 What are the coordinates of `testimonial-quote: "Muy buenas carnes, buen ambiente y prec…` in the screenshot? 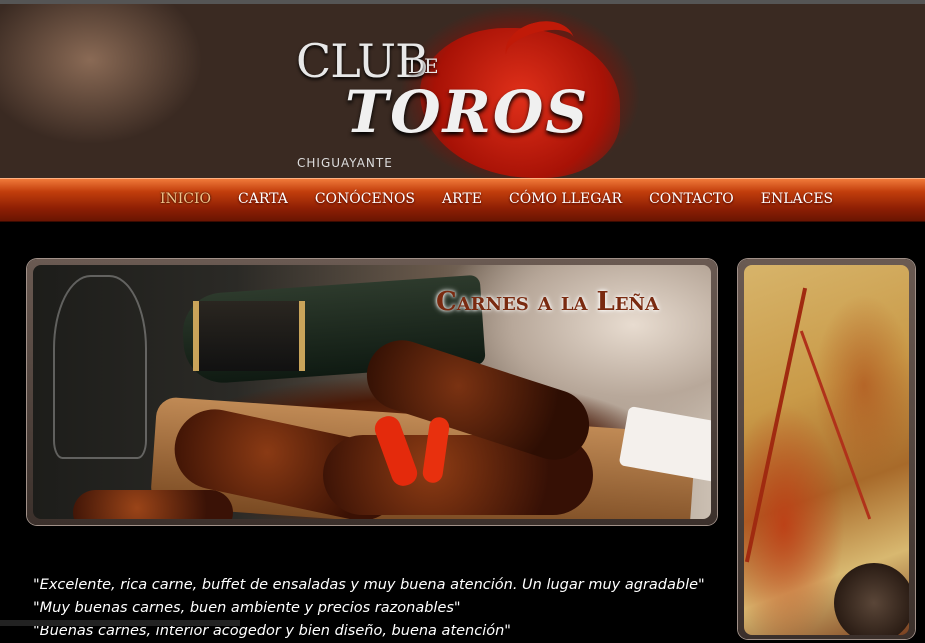 It's located at (247, 608).